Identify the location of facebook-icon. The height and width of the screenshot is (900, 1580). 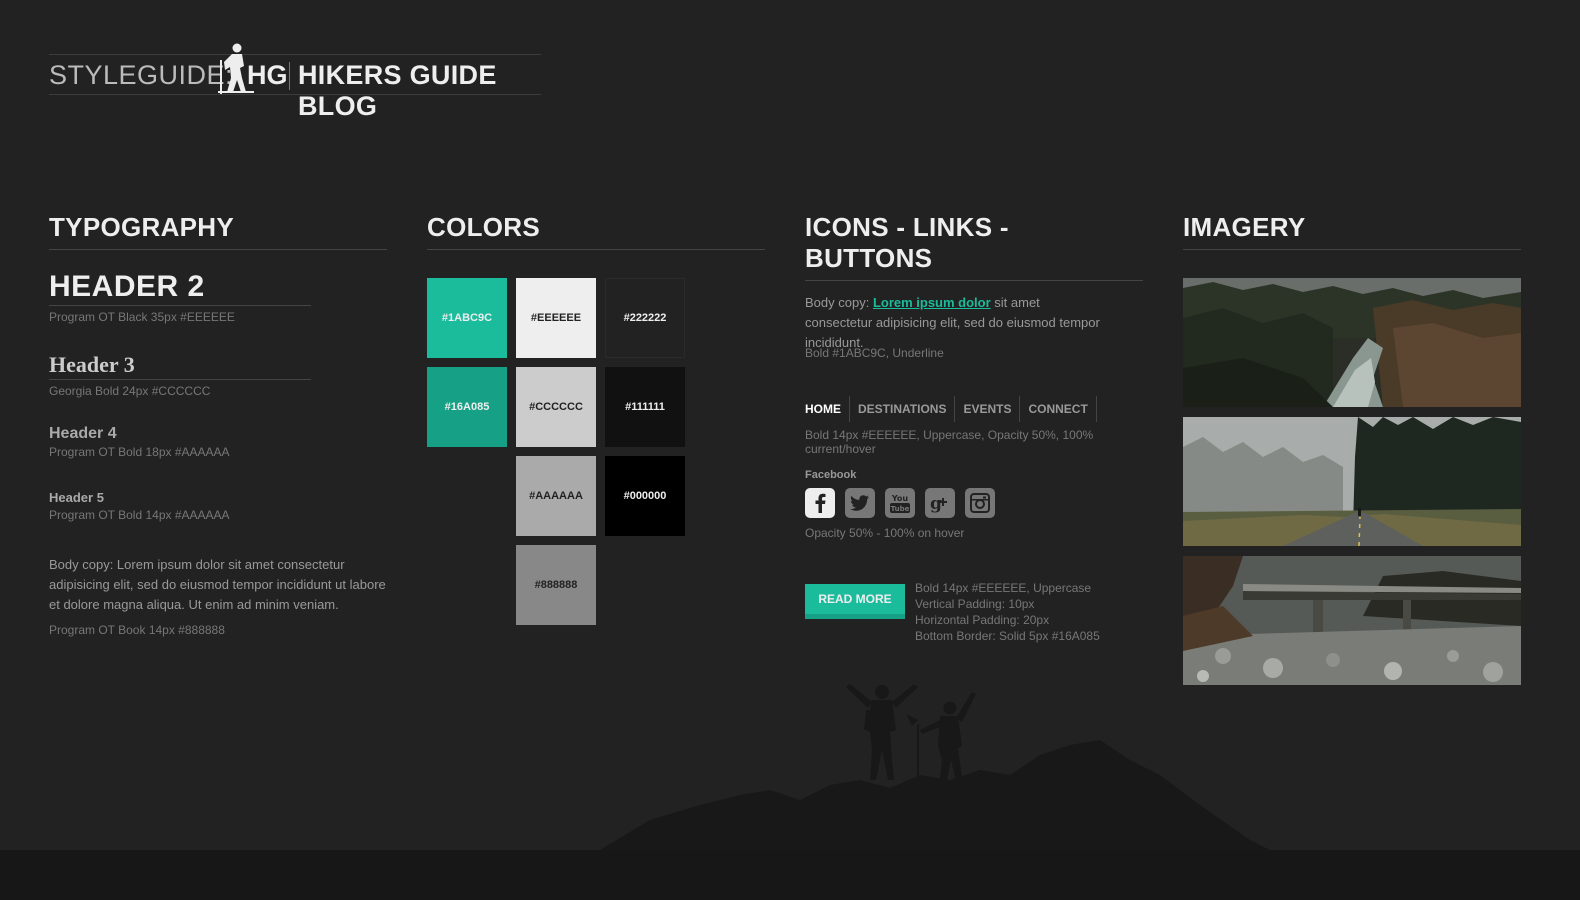
(820, 503).